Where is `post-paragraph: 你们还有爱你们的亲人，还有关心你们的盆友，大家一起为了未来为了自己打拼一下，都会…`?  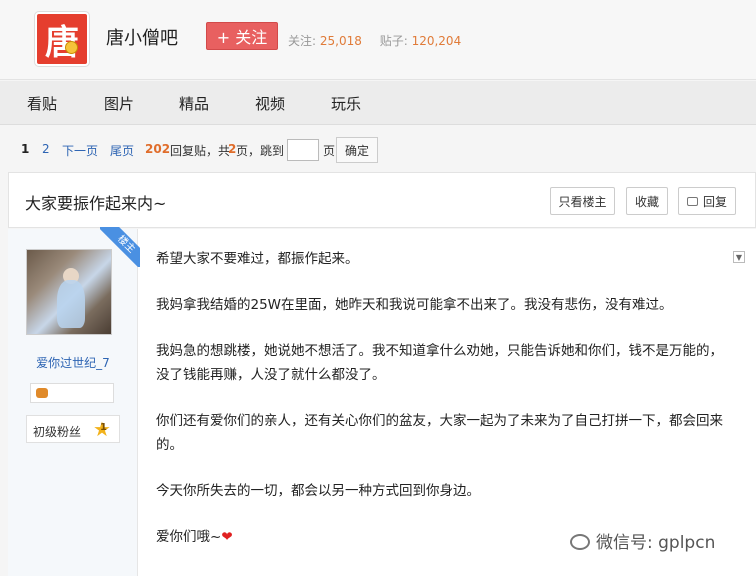
post-paragraph: 你们还有爱你们的亲人，还有关心你们的盆友，大家一起为了未来为了自己打拼一下，都会… is located at coordinates (439, 433).